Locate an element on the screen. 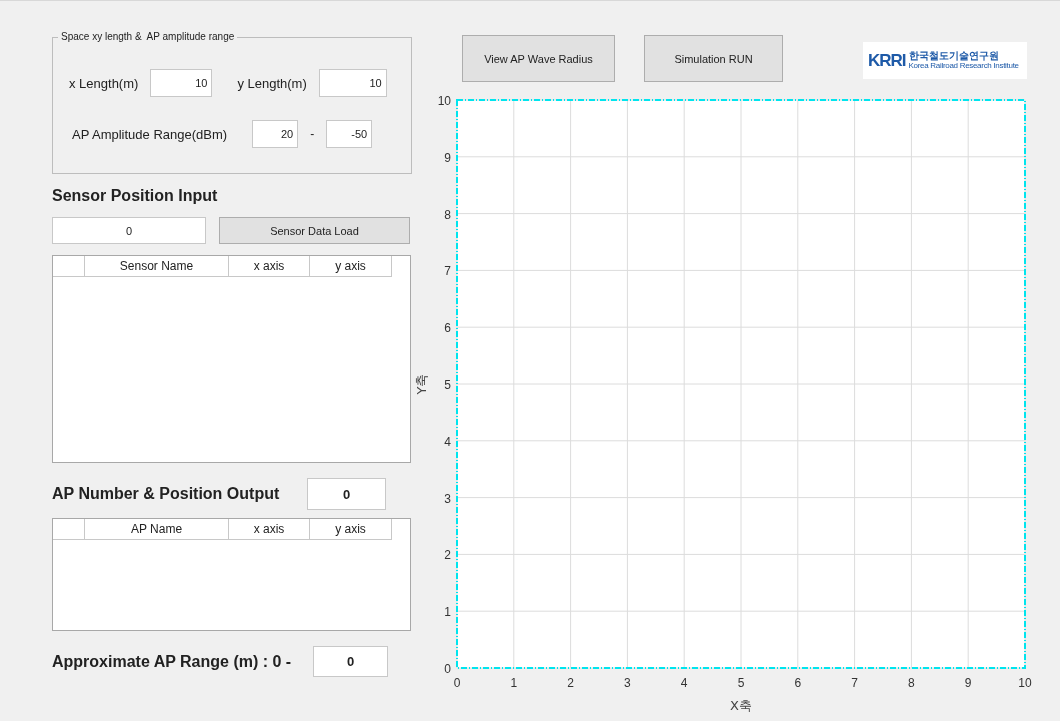 The image size is (1060, 721). column-header: Sensor Name is located at coordinates (157, 266).